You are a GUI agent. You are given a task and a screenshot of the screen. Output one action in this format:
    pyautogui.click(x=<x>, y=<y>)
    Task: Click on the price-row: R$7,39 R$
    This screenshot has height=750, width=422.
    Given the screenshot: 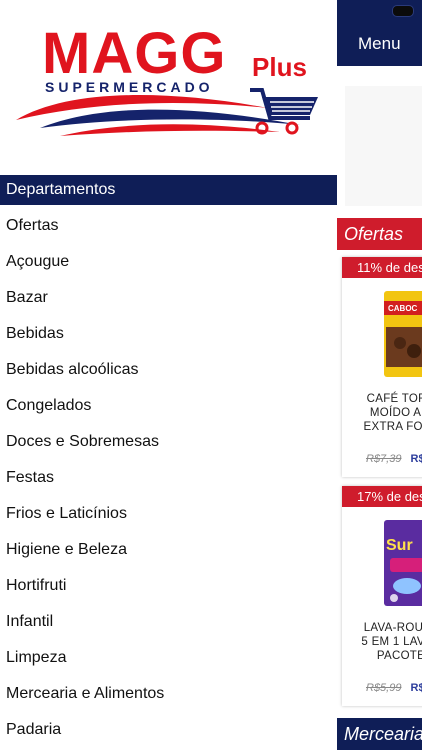 What is the action you would take?
    pyautogui.click(x=394, y=459)
    